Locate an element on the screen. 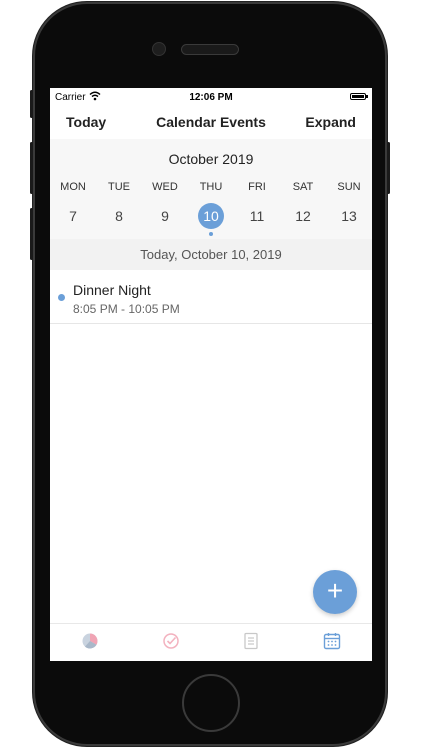  mute-switch is located at coordinates (31, 104).